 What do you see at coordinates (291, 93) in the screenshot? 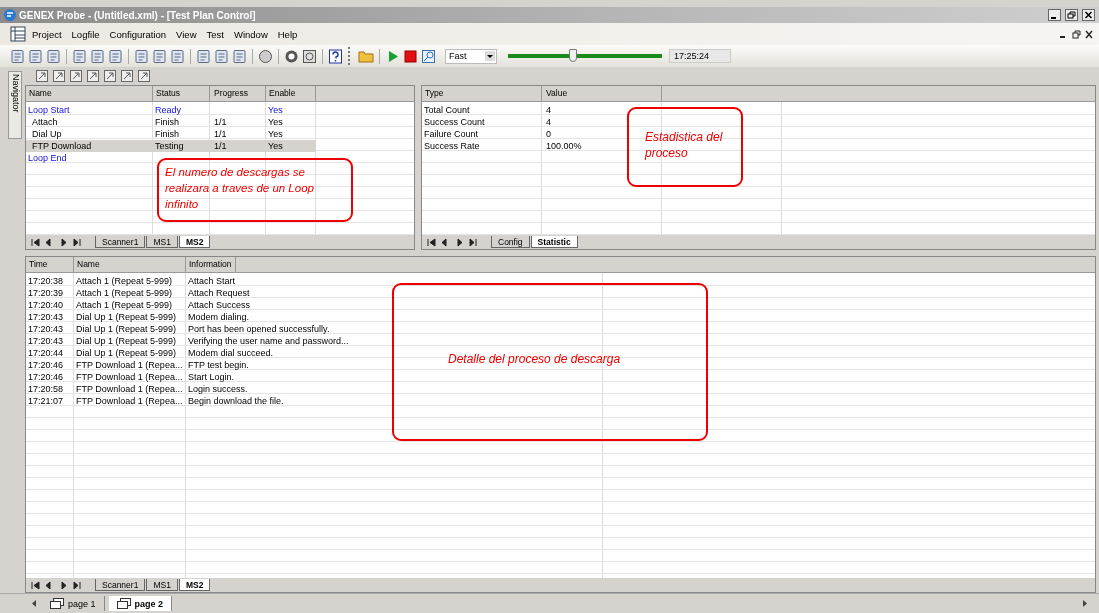
I see `column-header: Enable` at bounding box center [291, 93].